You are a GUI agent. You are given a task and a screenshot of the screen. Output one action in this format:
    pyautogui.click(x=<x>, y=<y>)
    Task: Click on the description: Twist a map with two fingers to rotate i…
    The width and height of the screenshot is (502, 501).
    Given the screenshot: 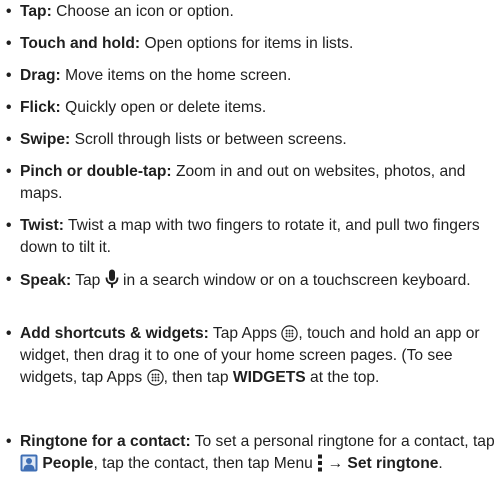 What is the action you would take?
    pyautogui.click(x=250, y=236)
    